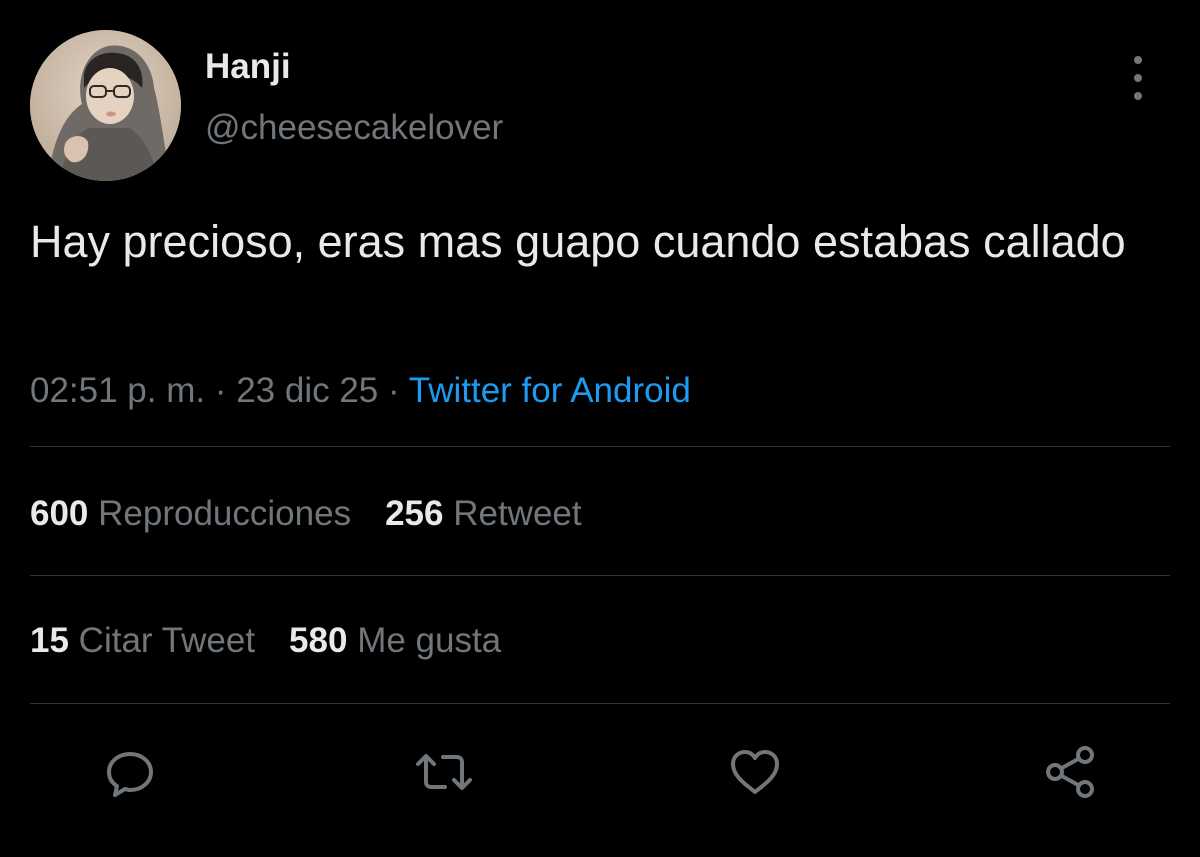  I want to click on stats-row-quotes-likes: 15 Citar Tweet 580 Me gusta, so click(282, 641).